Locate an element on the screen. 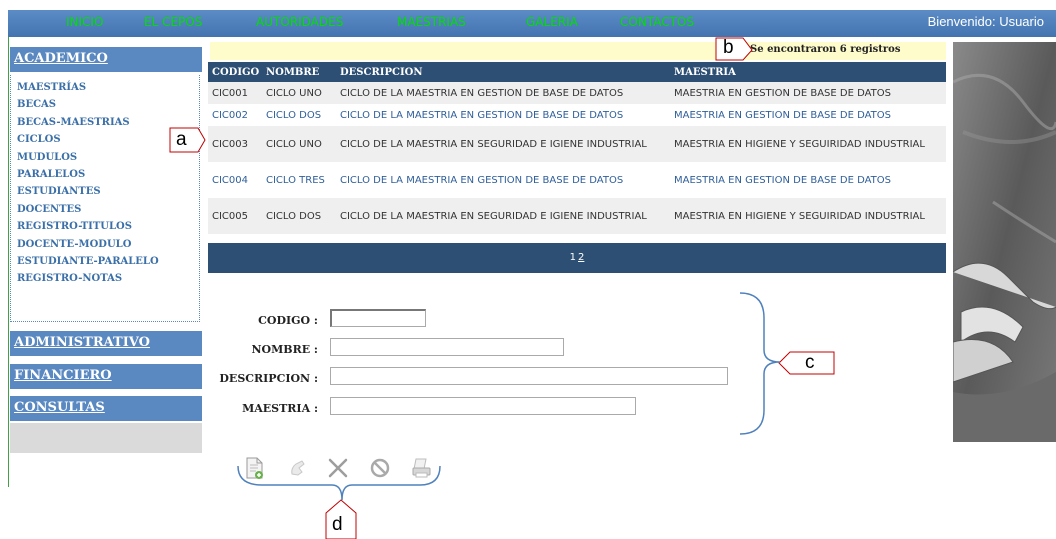 The image size is (1056, 539). col-header-codigo: CODIGO is located at coordinates (235, 72).